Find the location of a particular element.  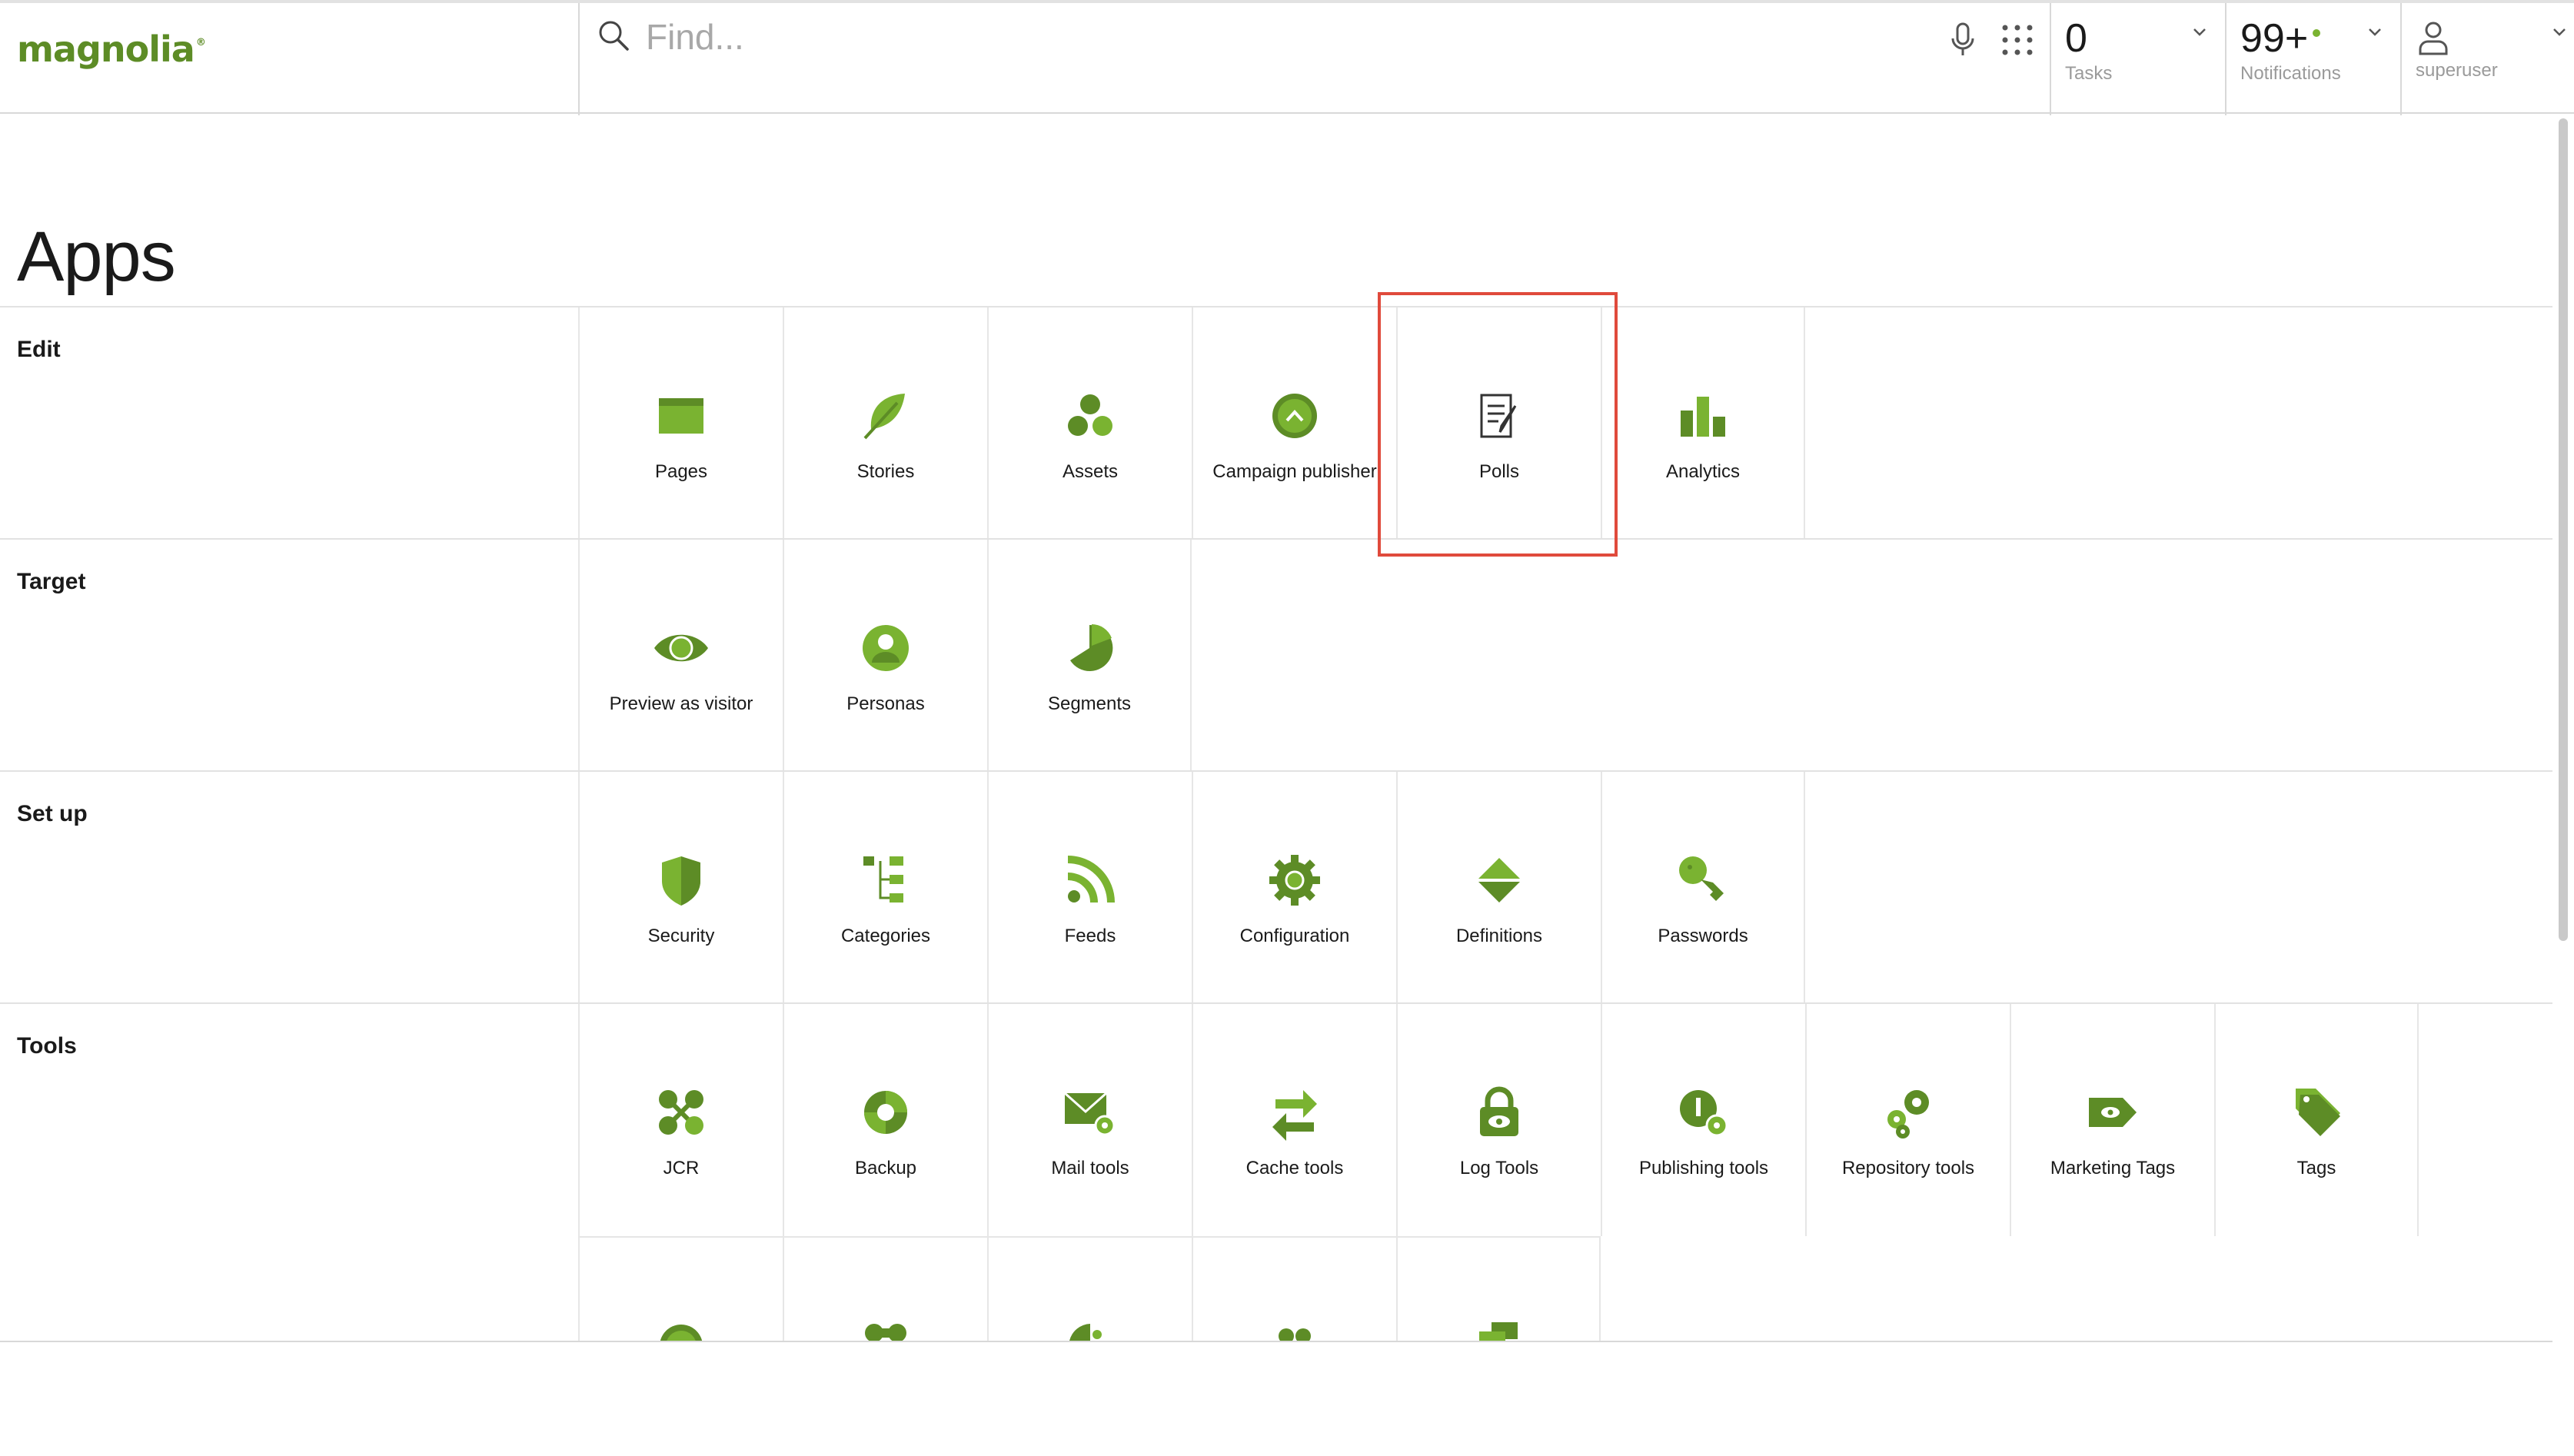

app-tile-personas: Personas is located at coordinates (885, 656).